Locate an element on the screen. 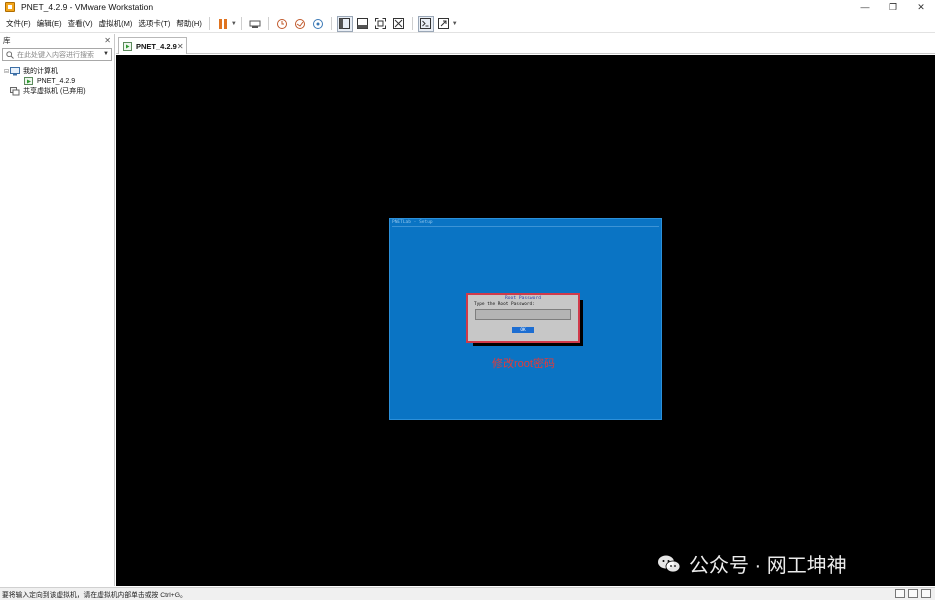 Image resolution: width=935 pixels, height=600 pixels. watermark-right: 公众号 · 网工坤神 is located at coordinates (752, 563).